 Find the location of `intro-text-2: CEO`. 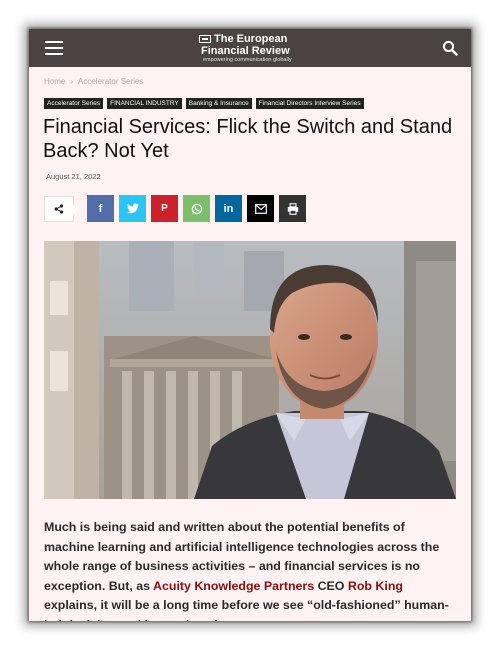

intro-text-2: CEO is located at coordinates (331, 585).